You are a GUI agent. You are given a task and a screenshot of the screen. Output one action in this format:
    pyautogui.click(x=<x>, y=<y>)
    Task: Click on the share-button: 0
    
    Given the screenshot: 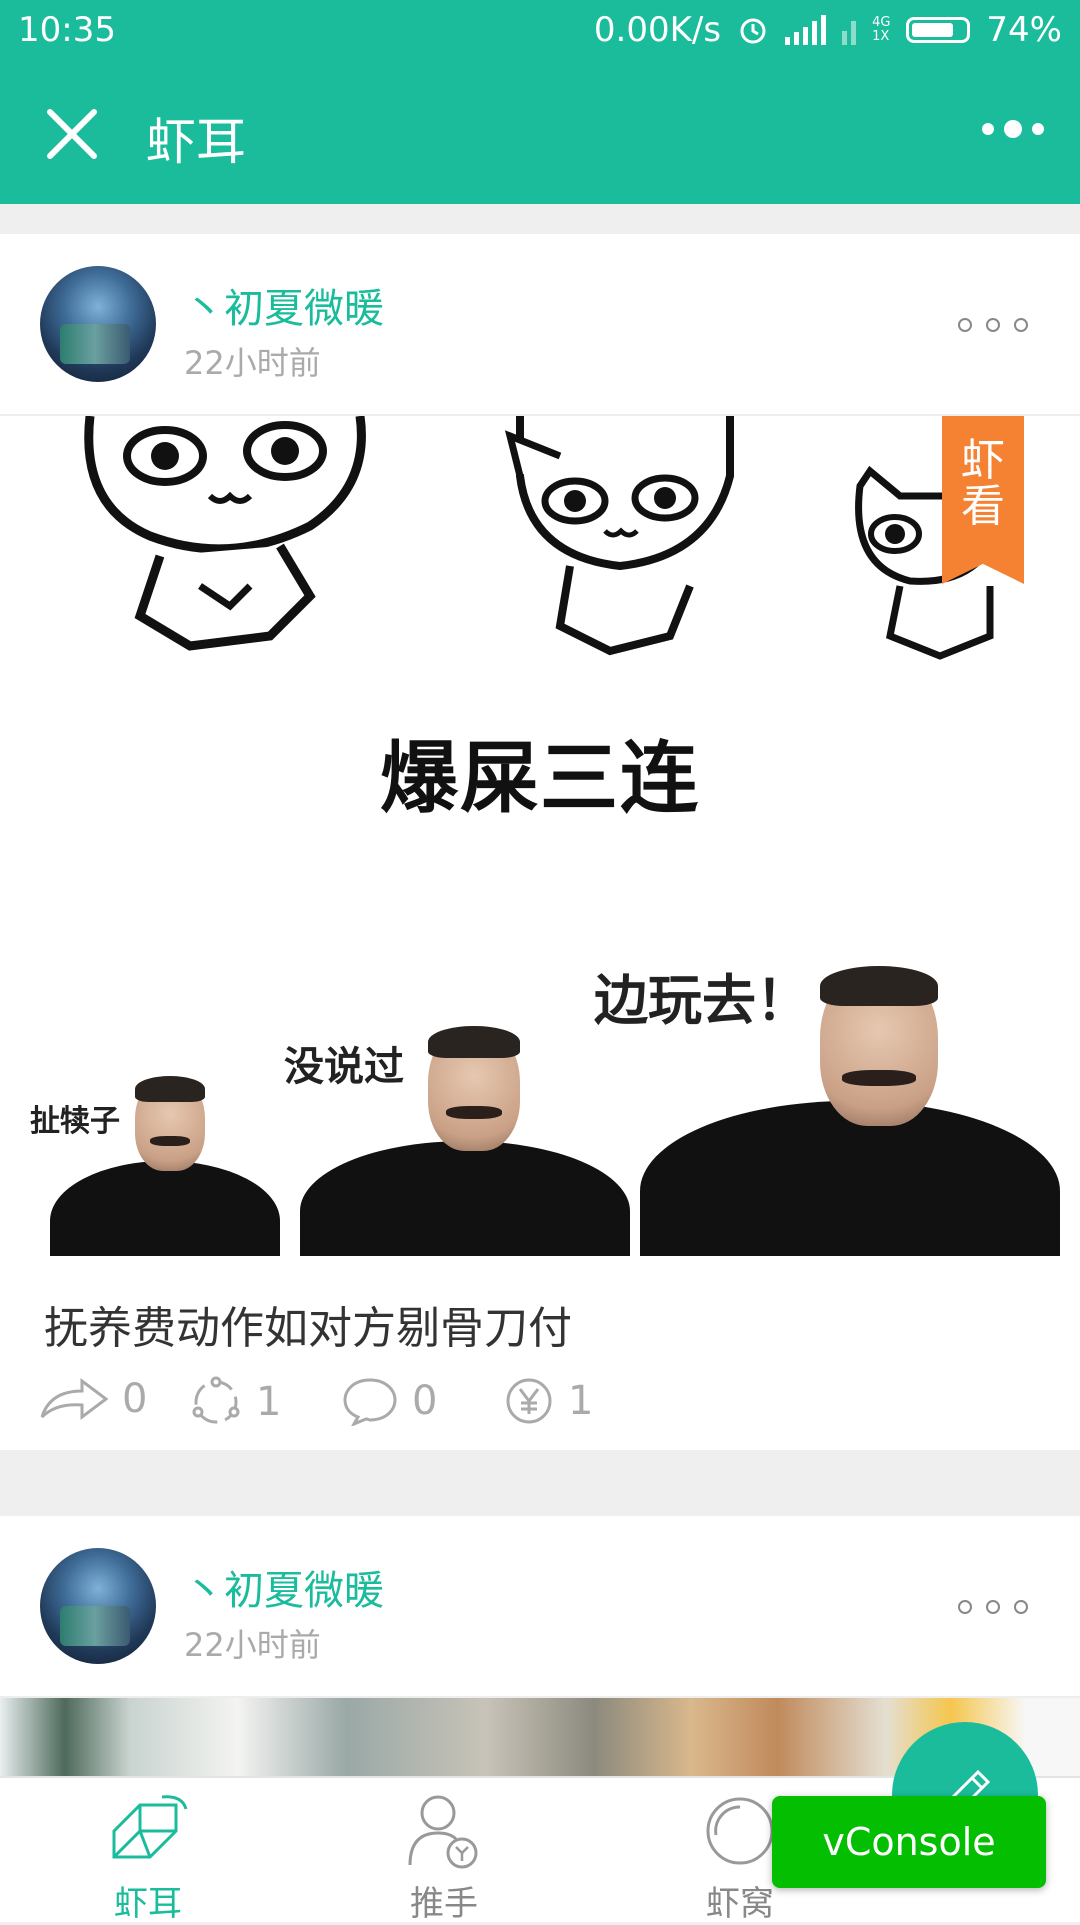 What is the action you would take?
    pyautogui.click(x=93, y=1399)
    